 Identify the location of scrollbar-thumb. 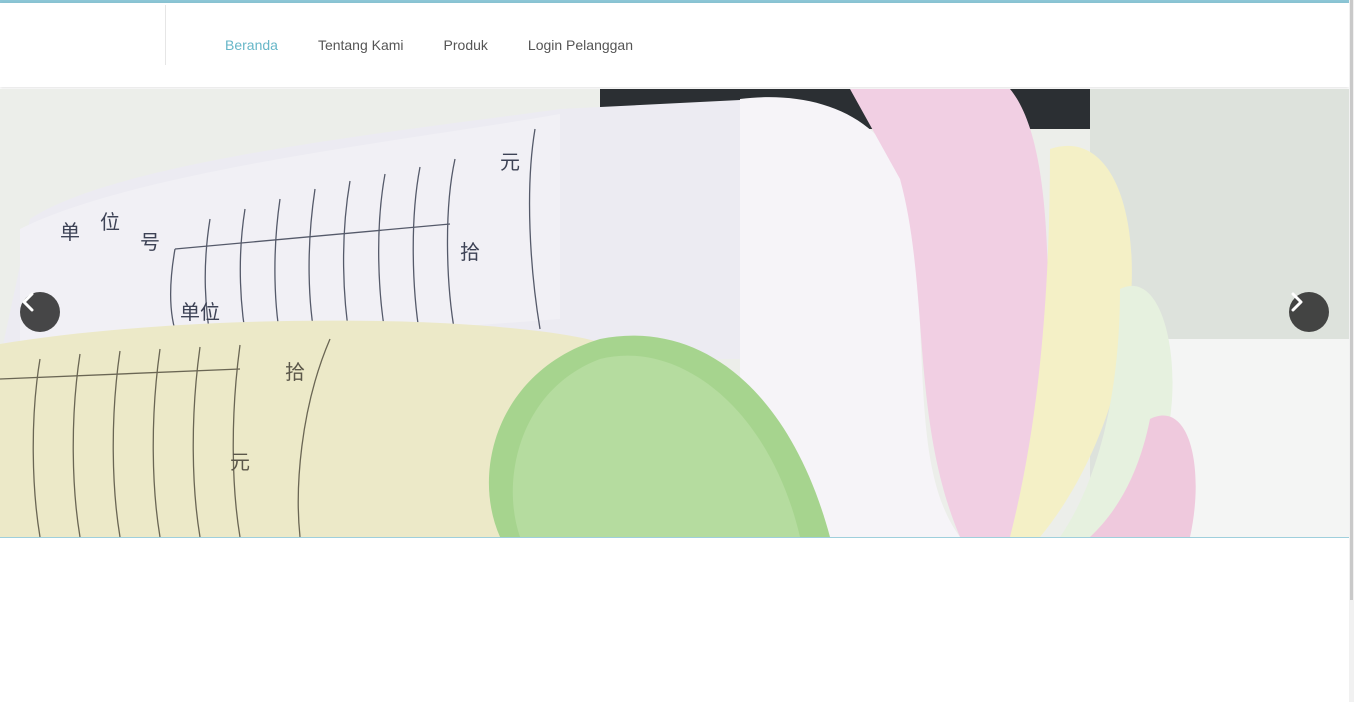
(1351, 300).